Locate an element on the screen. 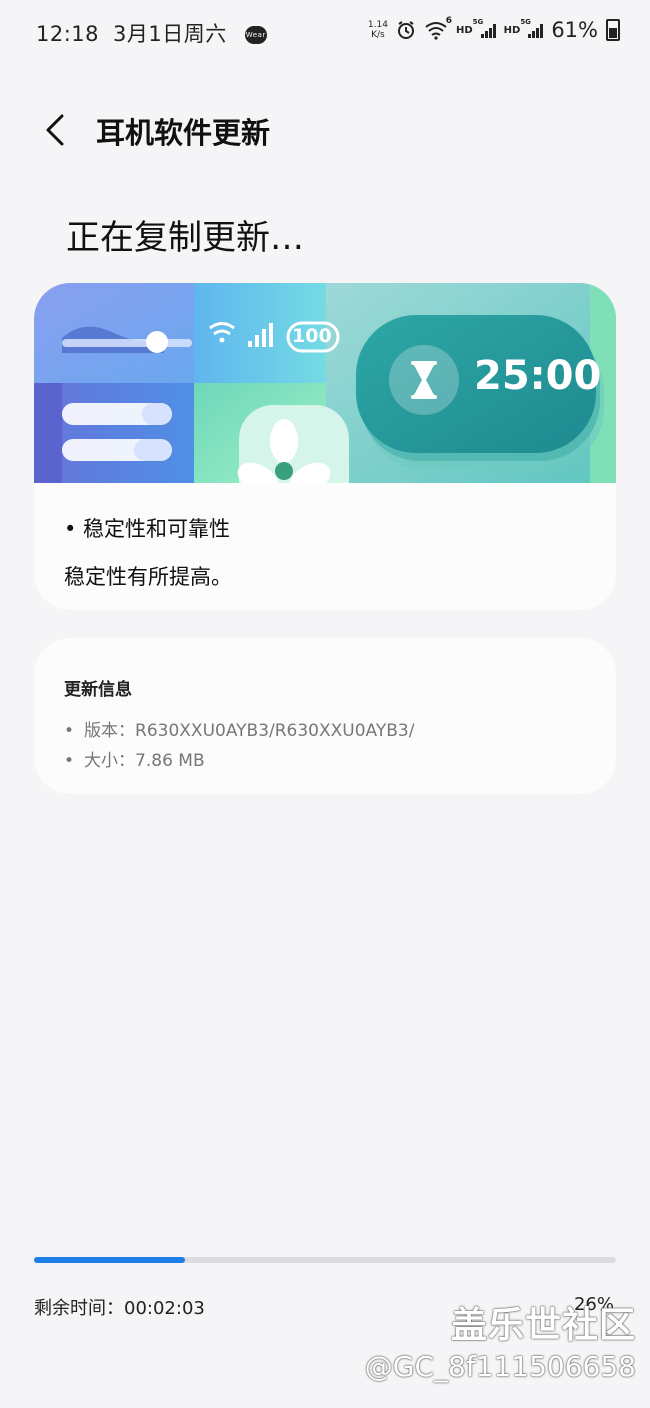 Image resolution: width=650 pixels, height=1408 pixels. remaining-label: 剩余时间： is located at coordinates (79, 1308).